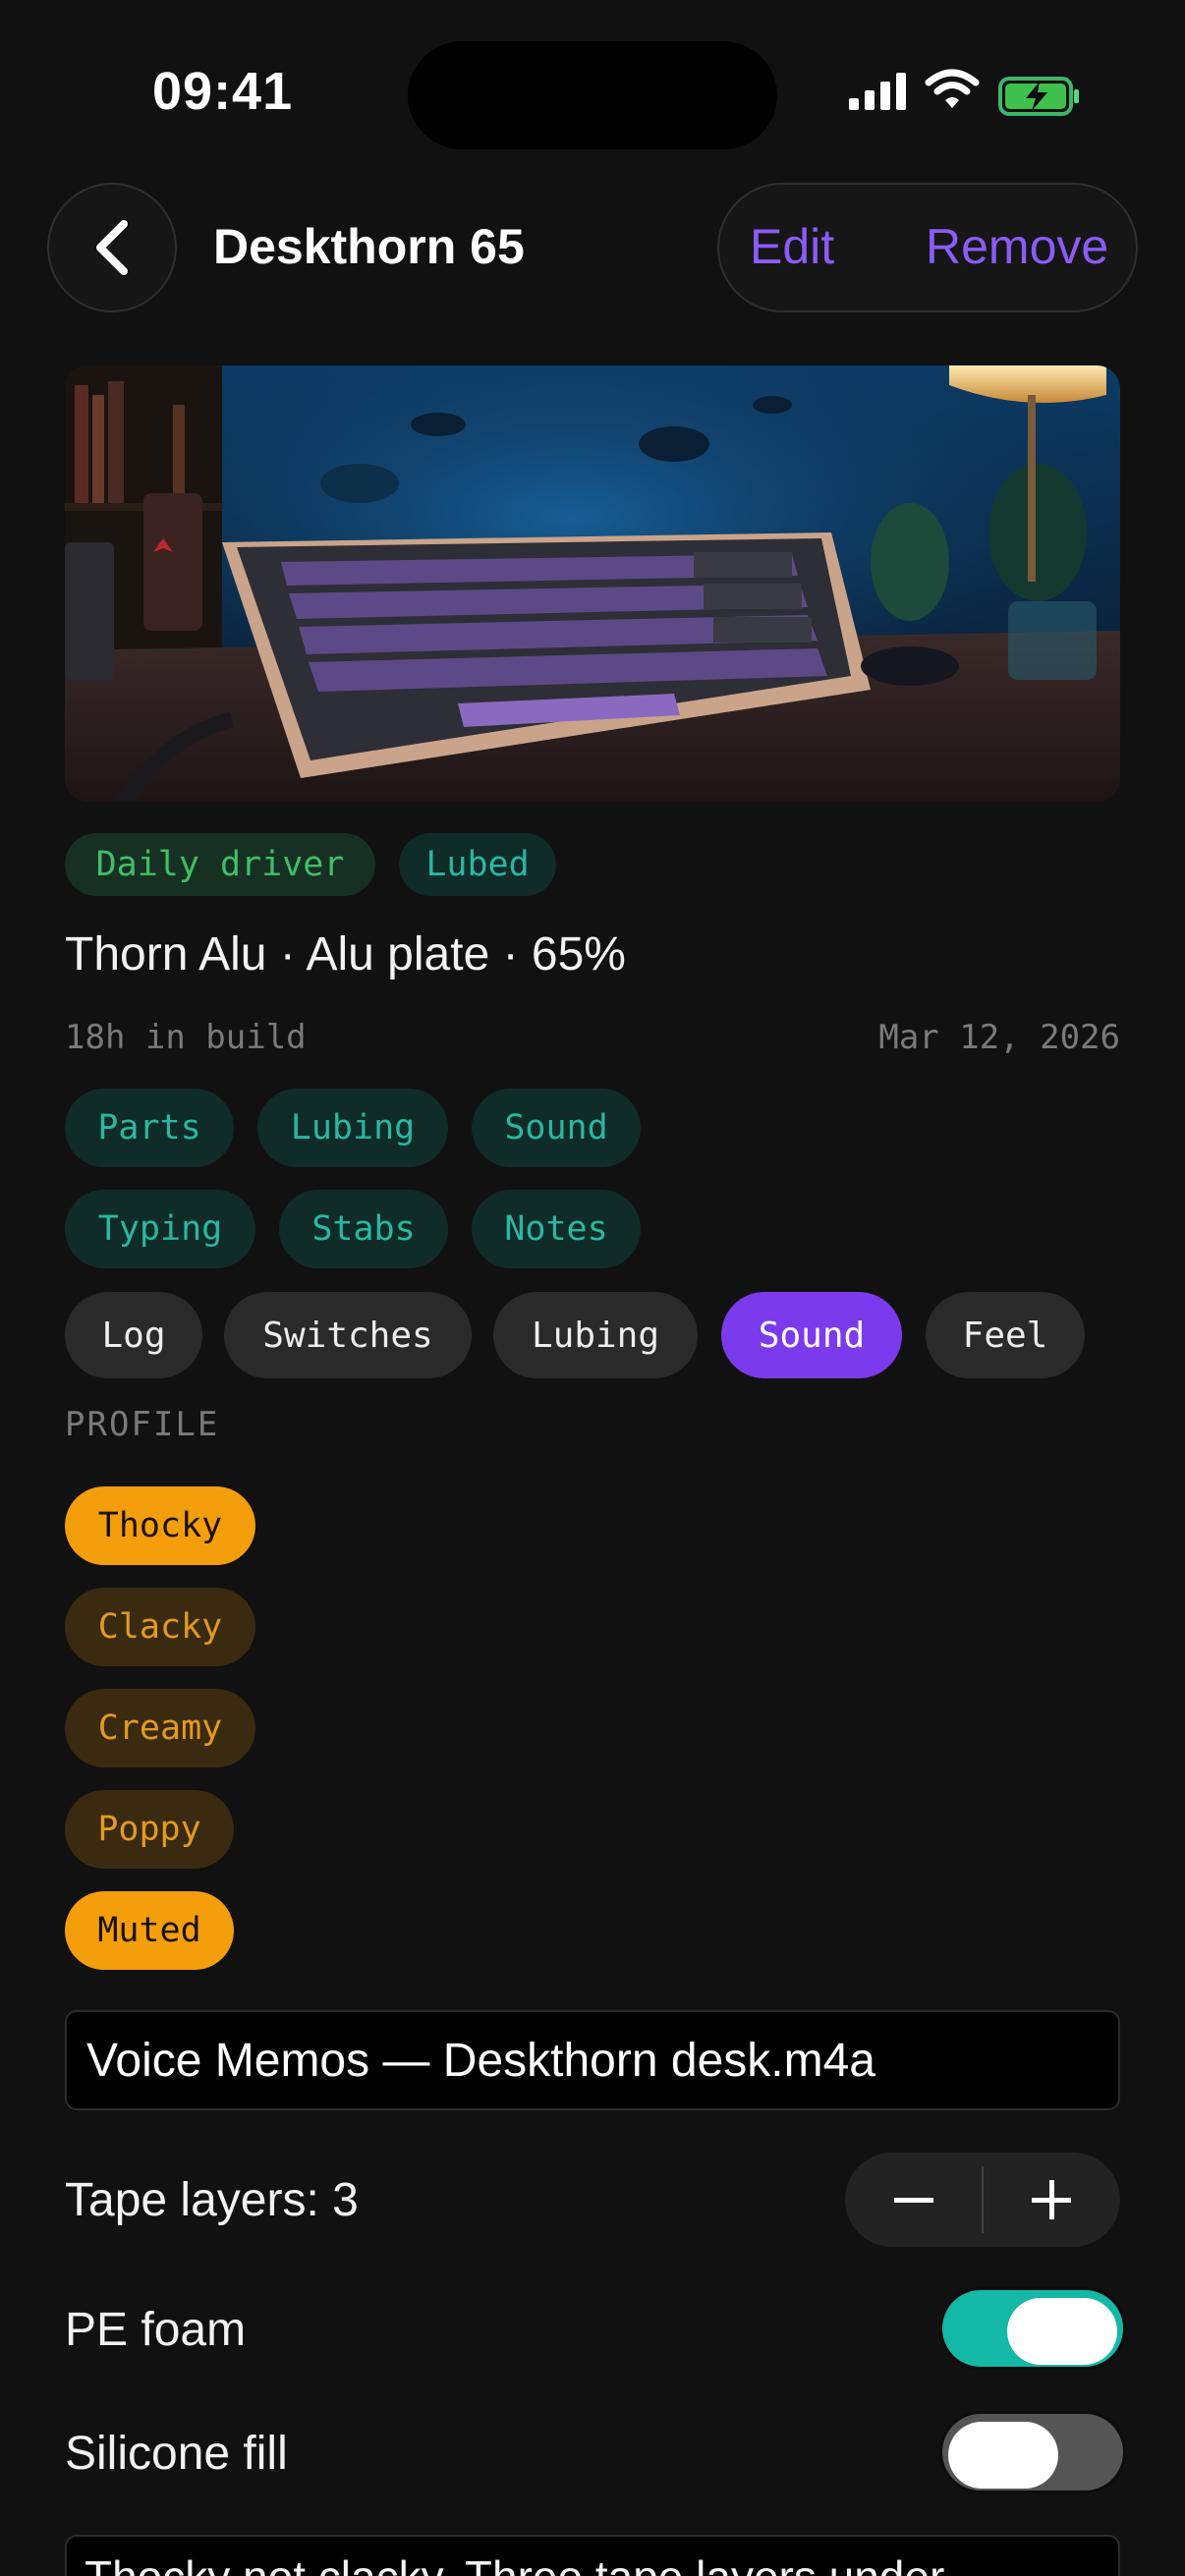 The image size is (1185, 2576). Describe the element at coordinates (160, 1627) in the screenshot. I see `profile-clacky: Clacky` at that location.